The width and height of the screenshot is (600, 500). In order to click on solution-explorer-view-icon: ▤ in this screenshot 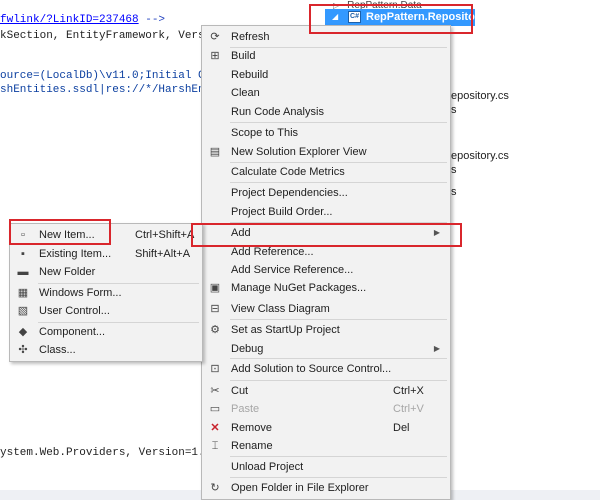, I will do `click(215, 152)`.